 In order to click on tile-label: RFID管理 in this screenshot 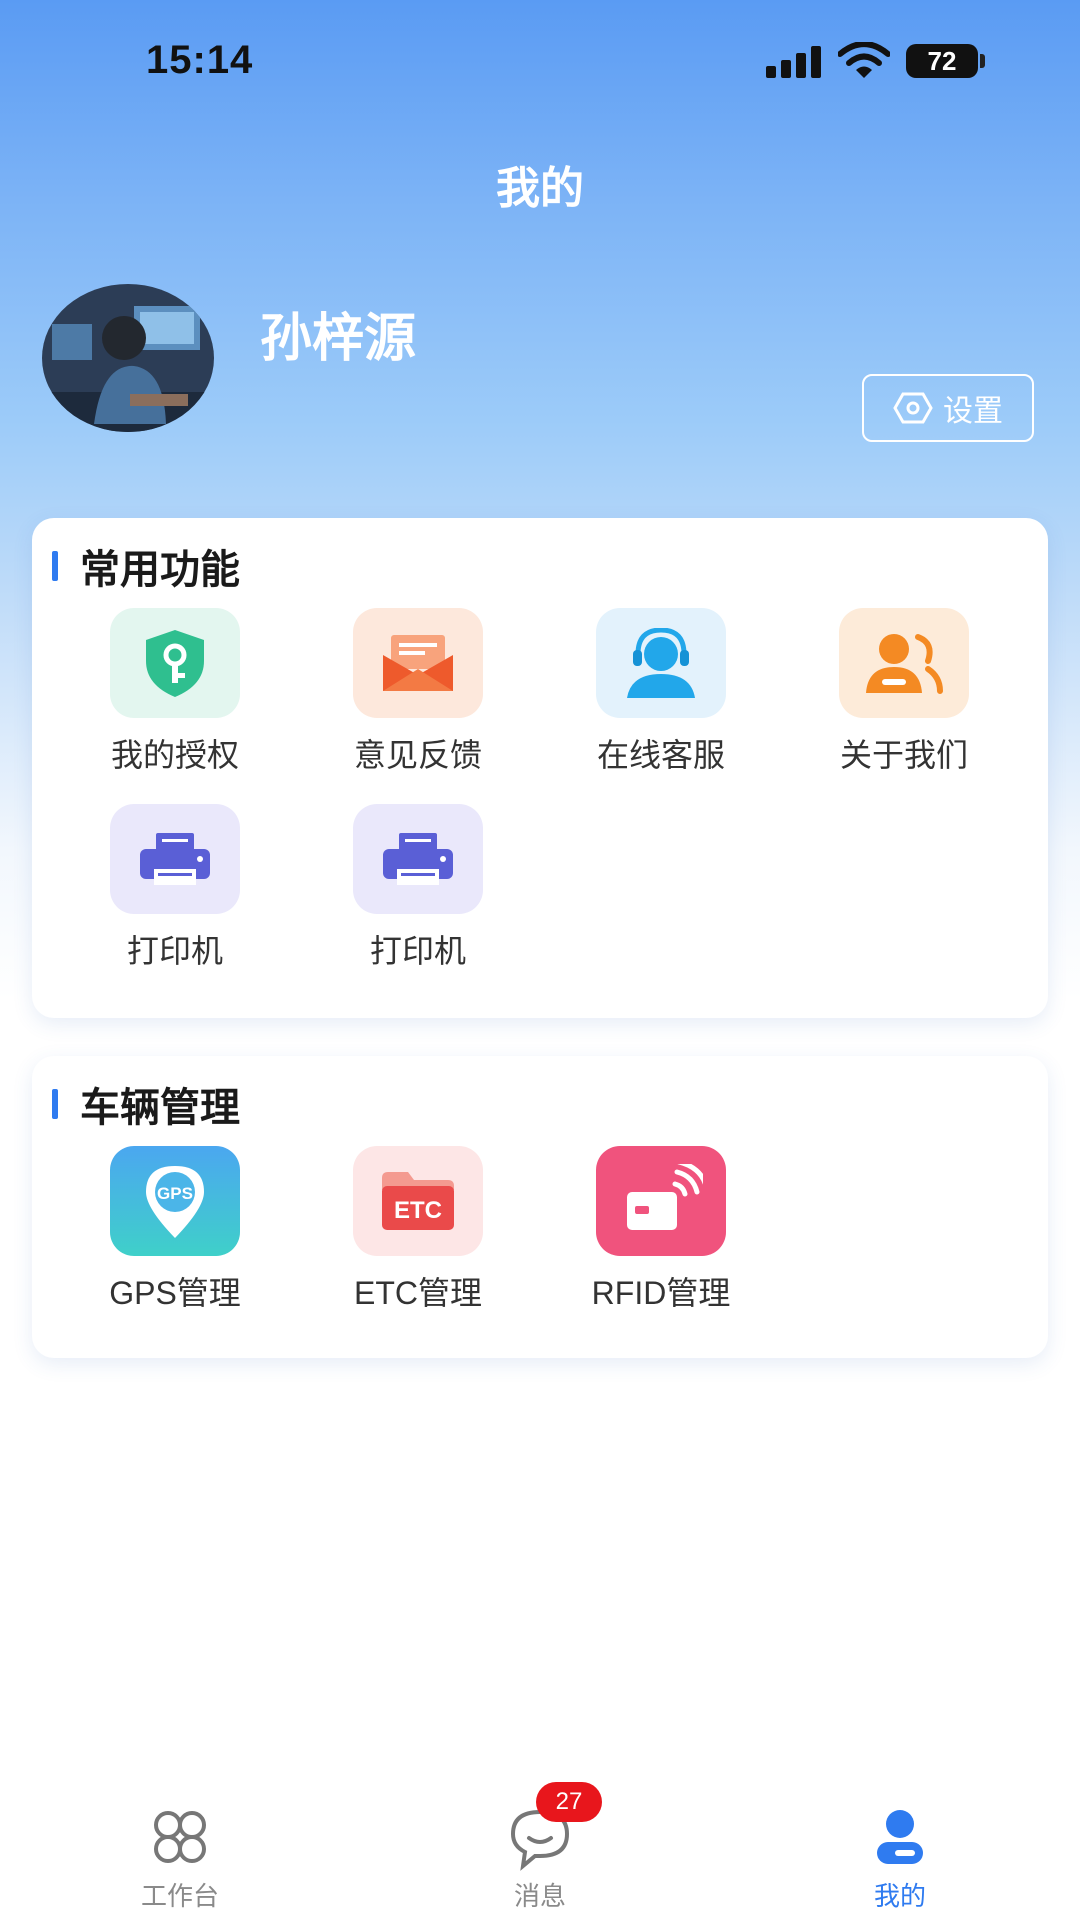, I will do `click(661, 1293)`.